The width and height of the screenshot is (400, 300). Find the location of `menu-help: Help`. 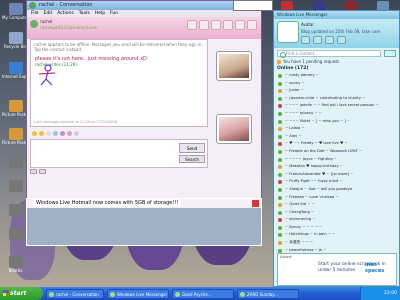

menu-help: Help is located at coordinates (100, 13).